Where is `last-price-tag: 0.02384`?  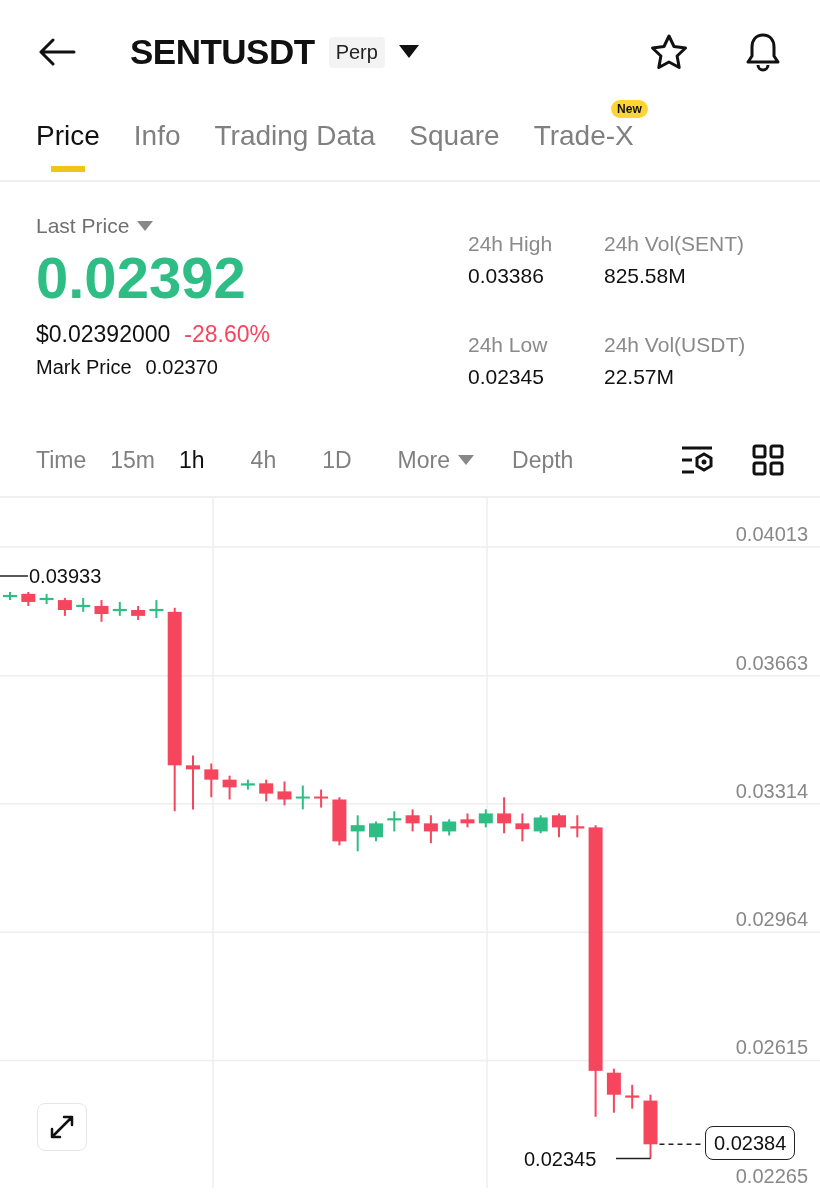
last-price-tag: 0.02384 is located at coordinates (750, 1143).